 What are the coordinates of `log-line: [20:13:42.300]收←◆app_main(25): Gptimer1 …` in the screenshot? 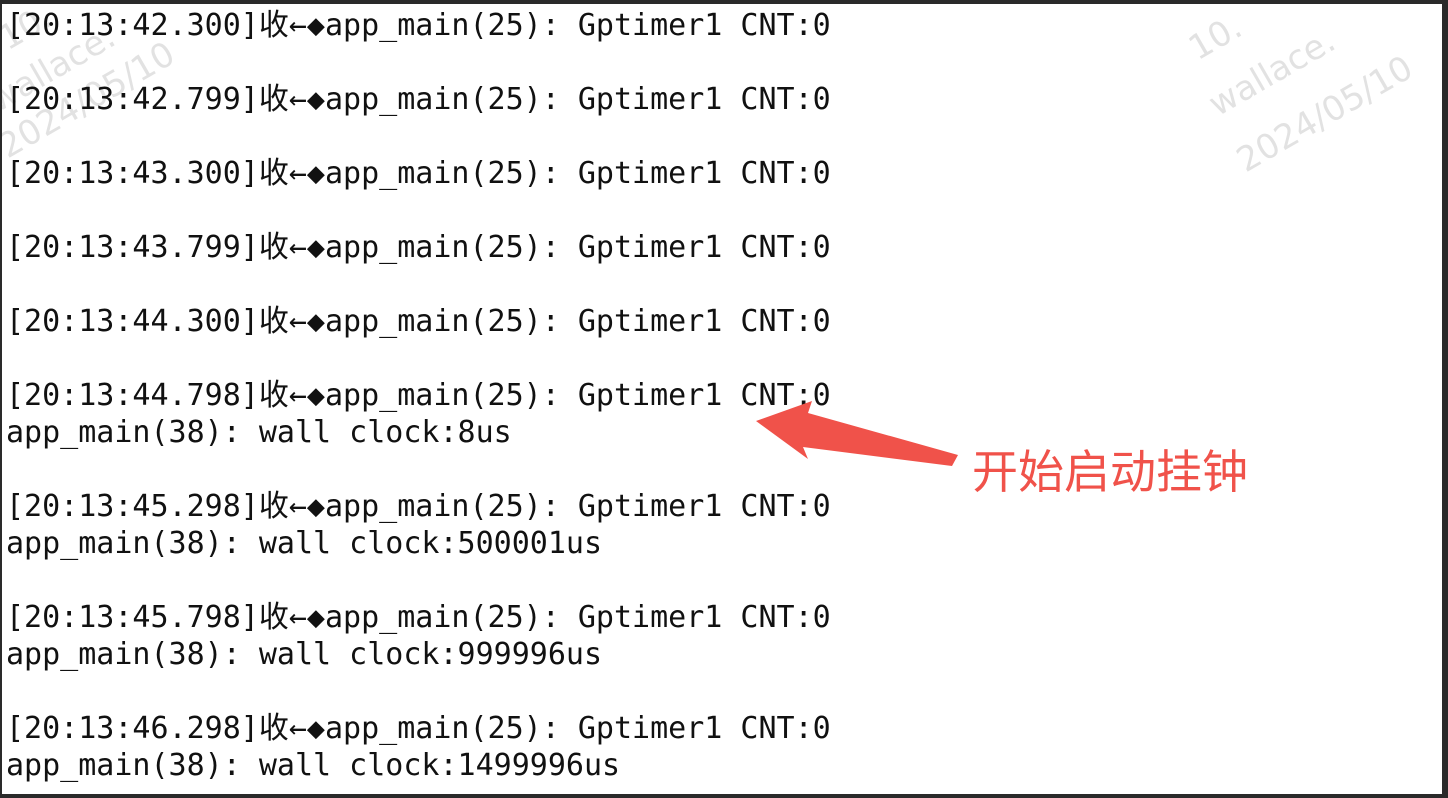 It's located at (418, 25).